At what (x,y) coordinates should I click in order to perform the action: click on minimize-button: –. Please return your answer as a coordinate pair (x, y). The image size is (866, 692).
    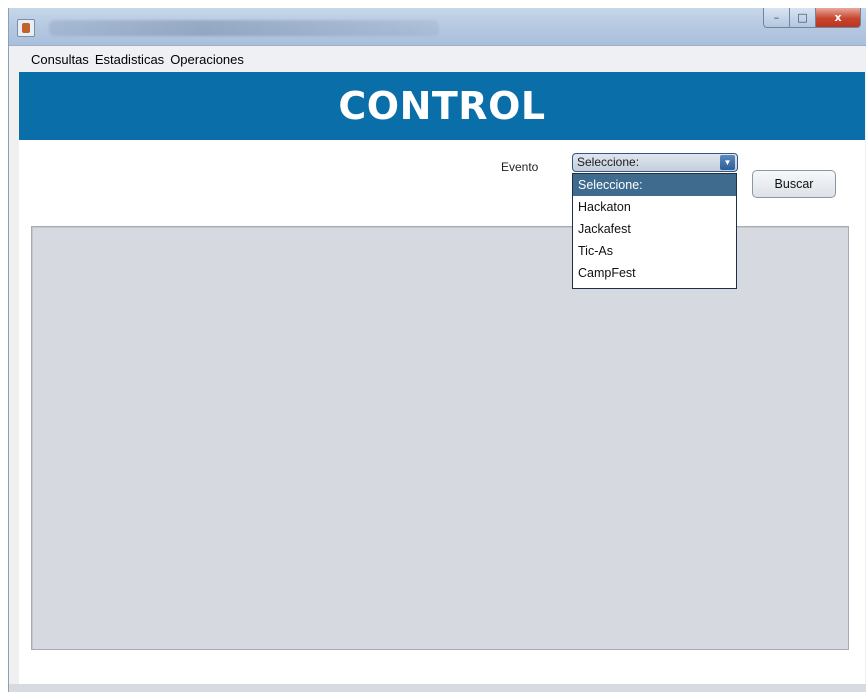
    Looking at the image, I should click on (776, 18).